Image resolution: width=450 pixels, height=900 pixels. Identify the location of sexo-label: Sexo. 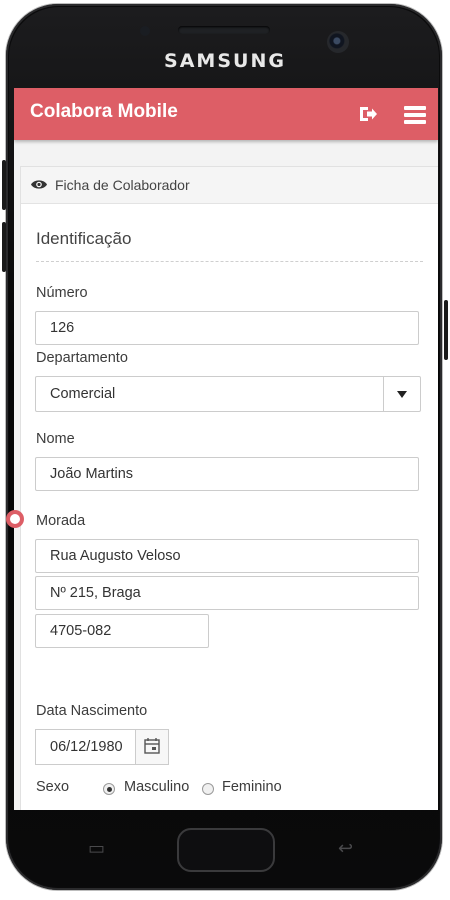
(53, 787).